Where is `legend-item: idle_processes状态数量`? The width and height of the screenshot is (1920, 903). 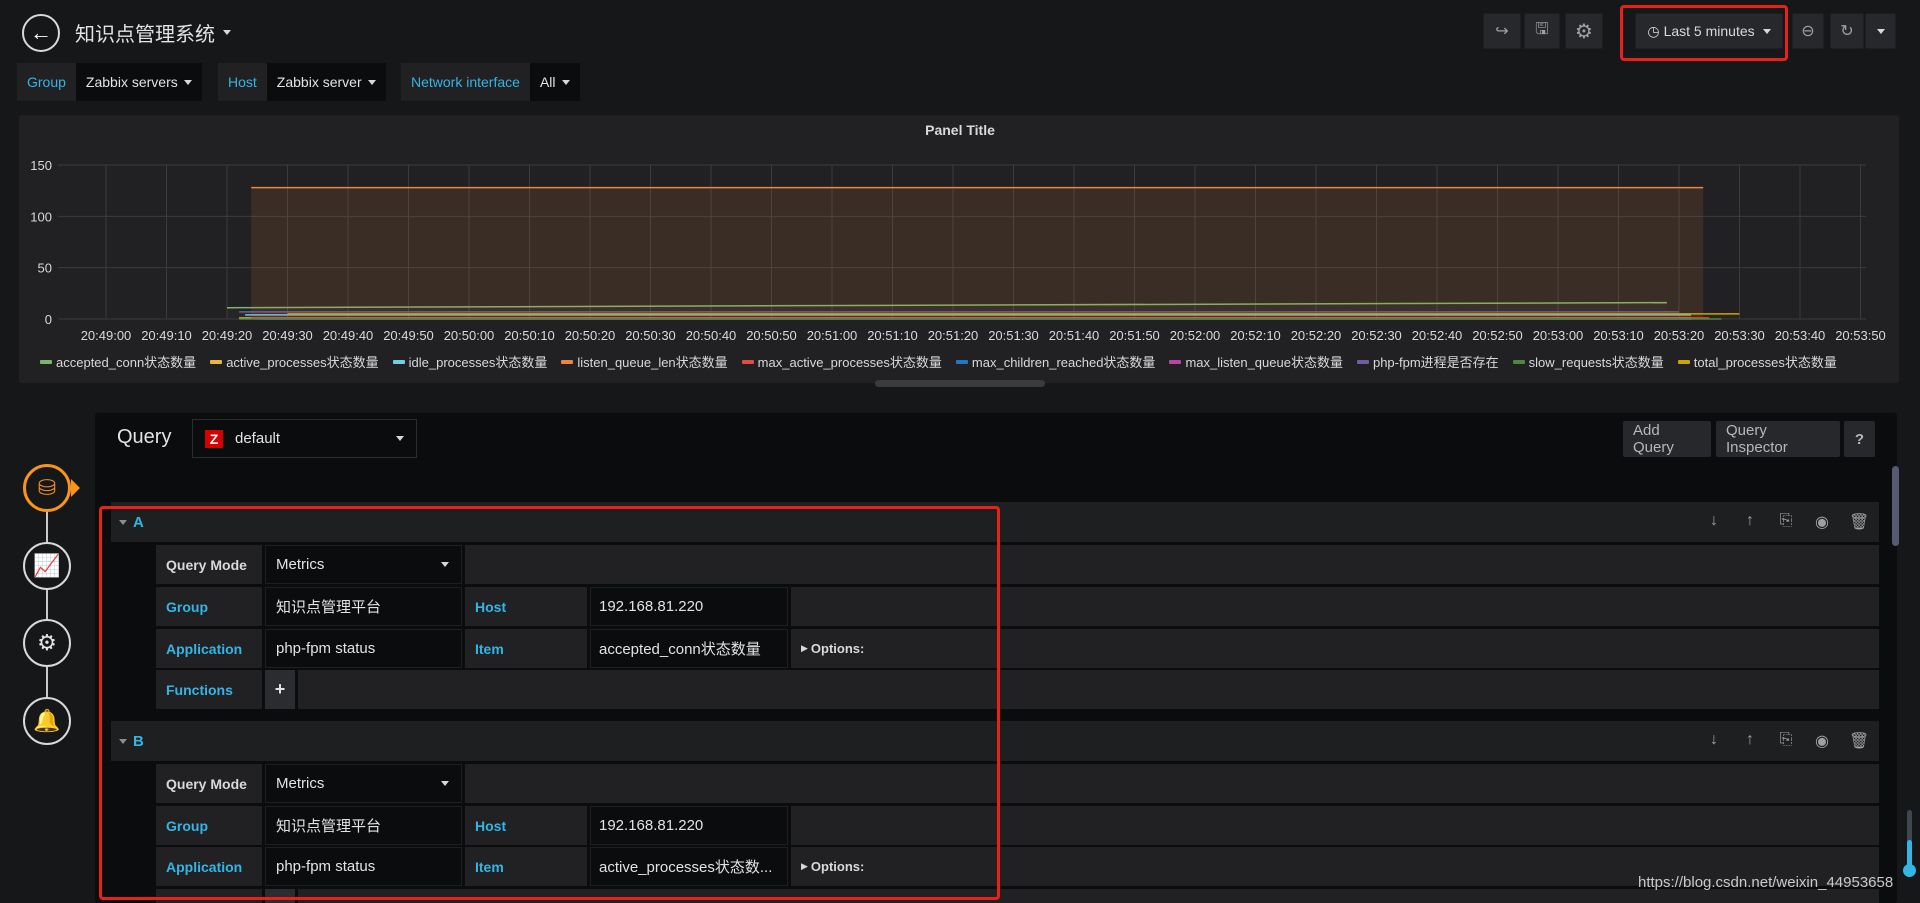
legend-item: idle_processes状态数量 is located at coordinates (469, 361).